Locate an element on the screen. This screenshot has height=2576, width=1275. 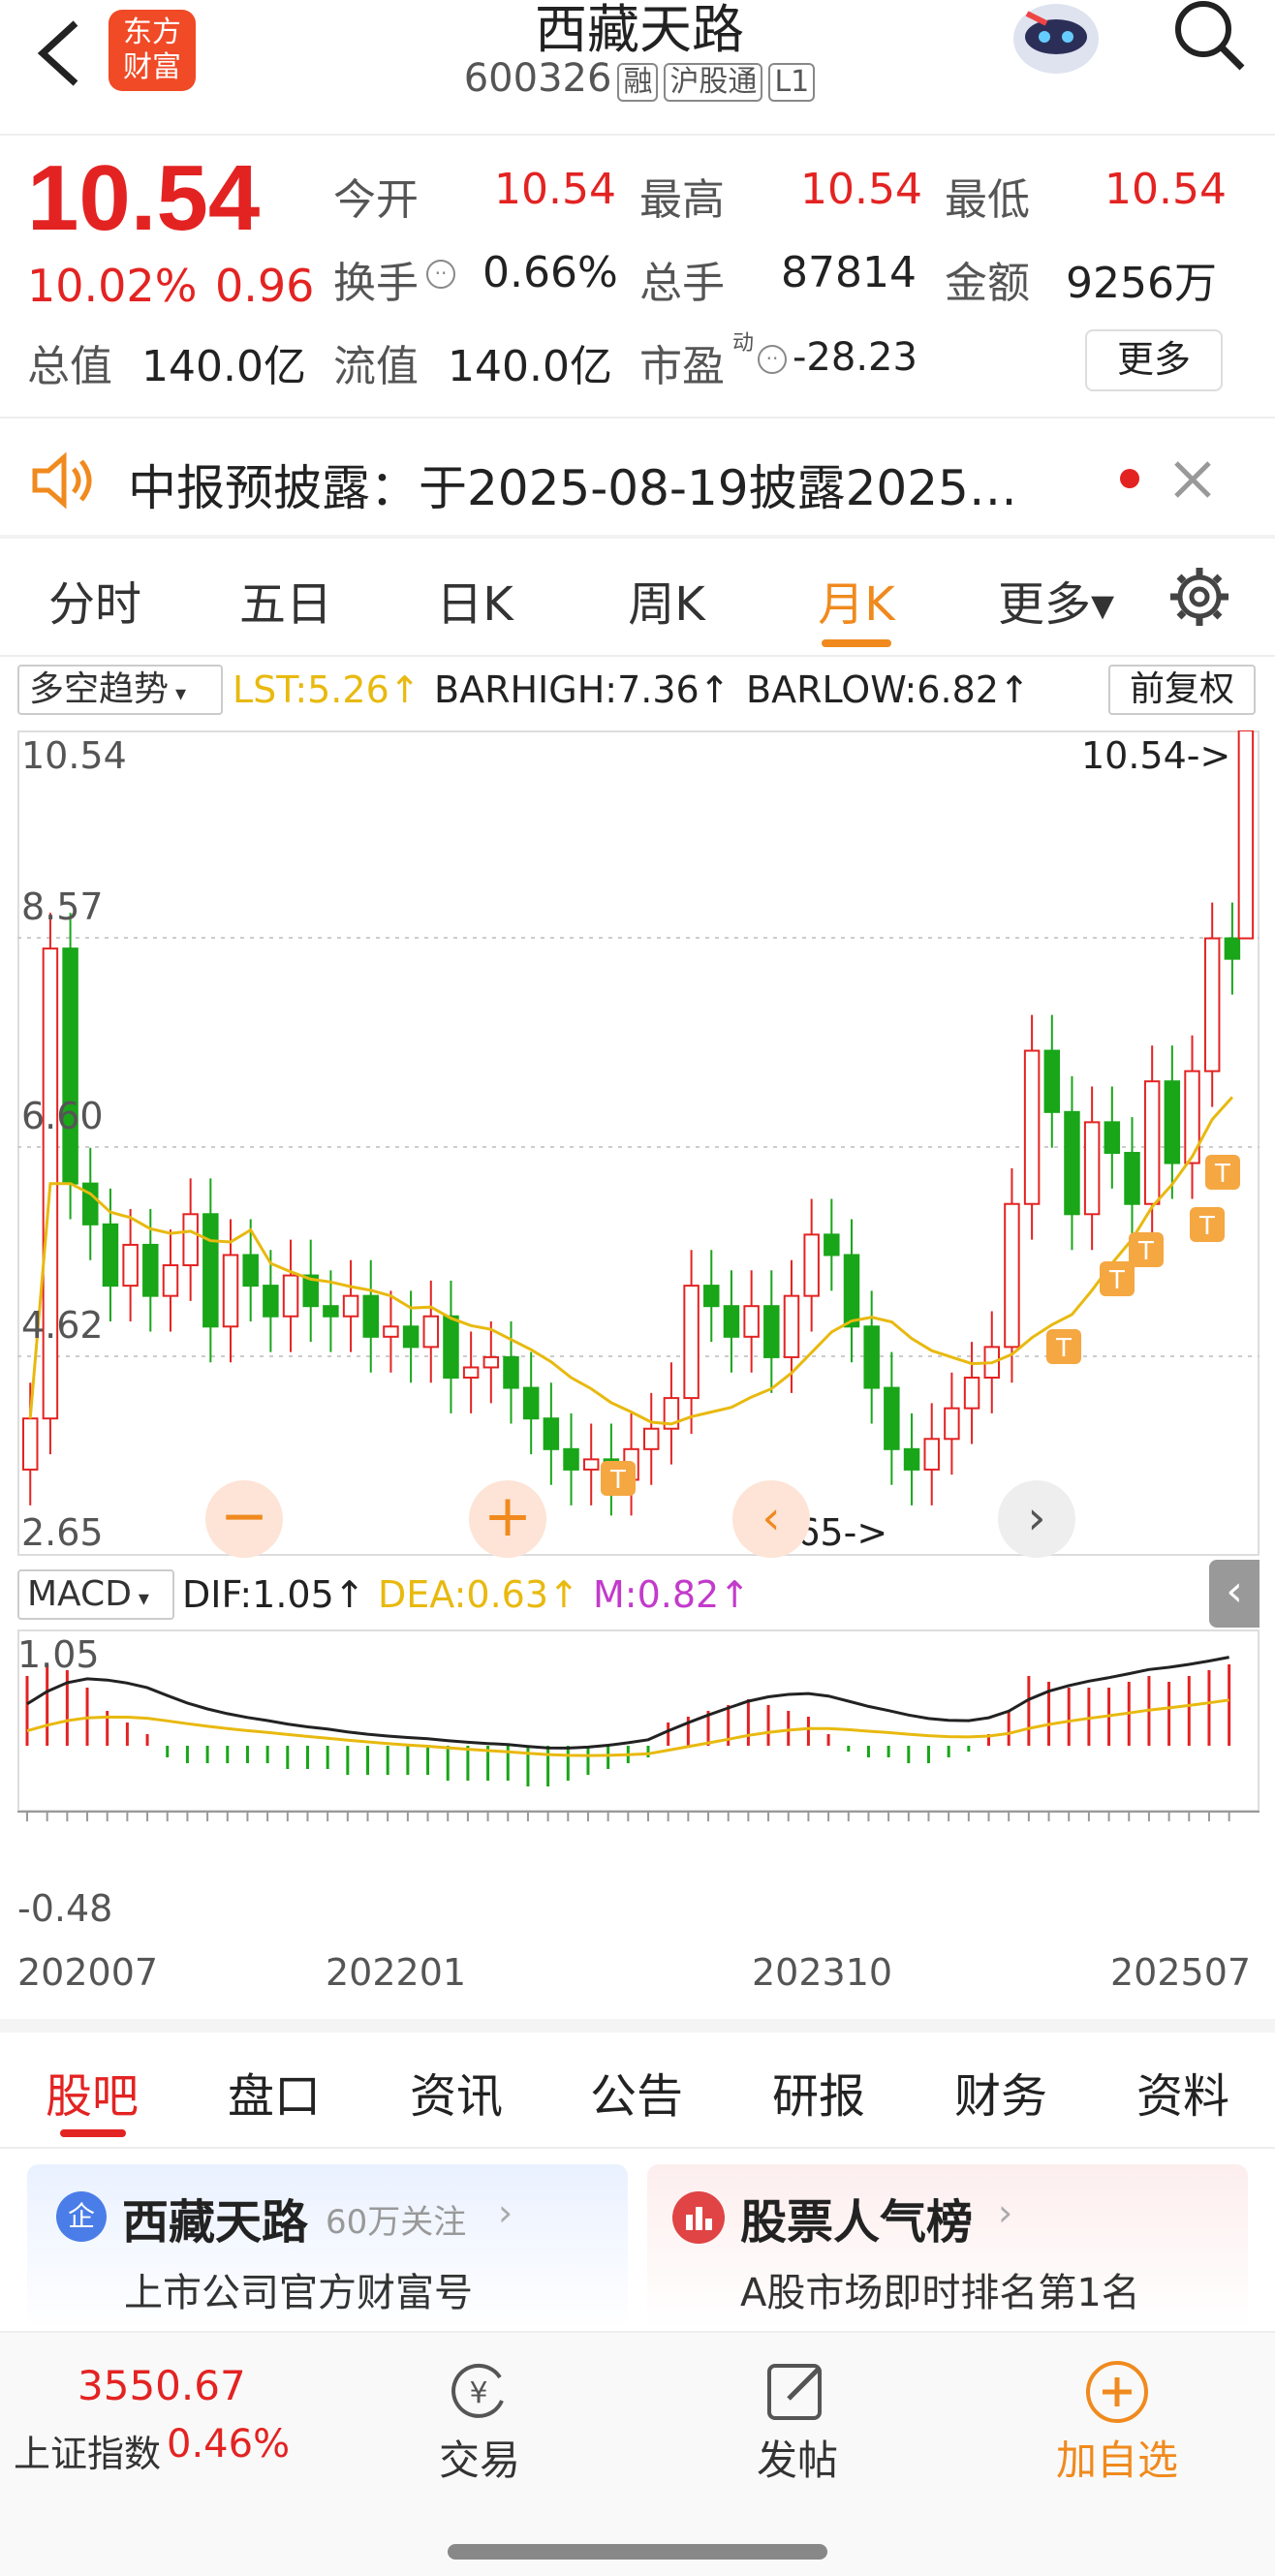
back-icon is located at coordinates (58, 53).